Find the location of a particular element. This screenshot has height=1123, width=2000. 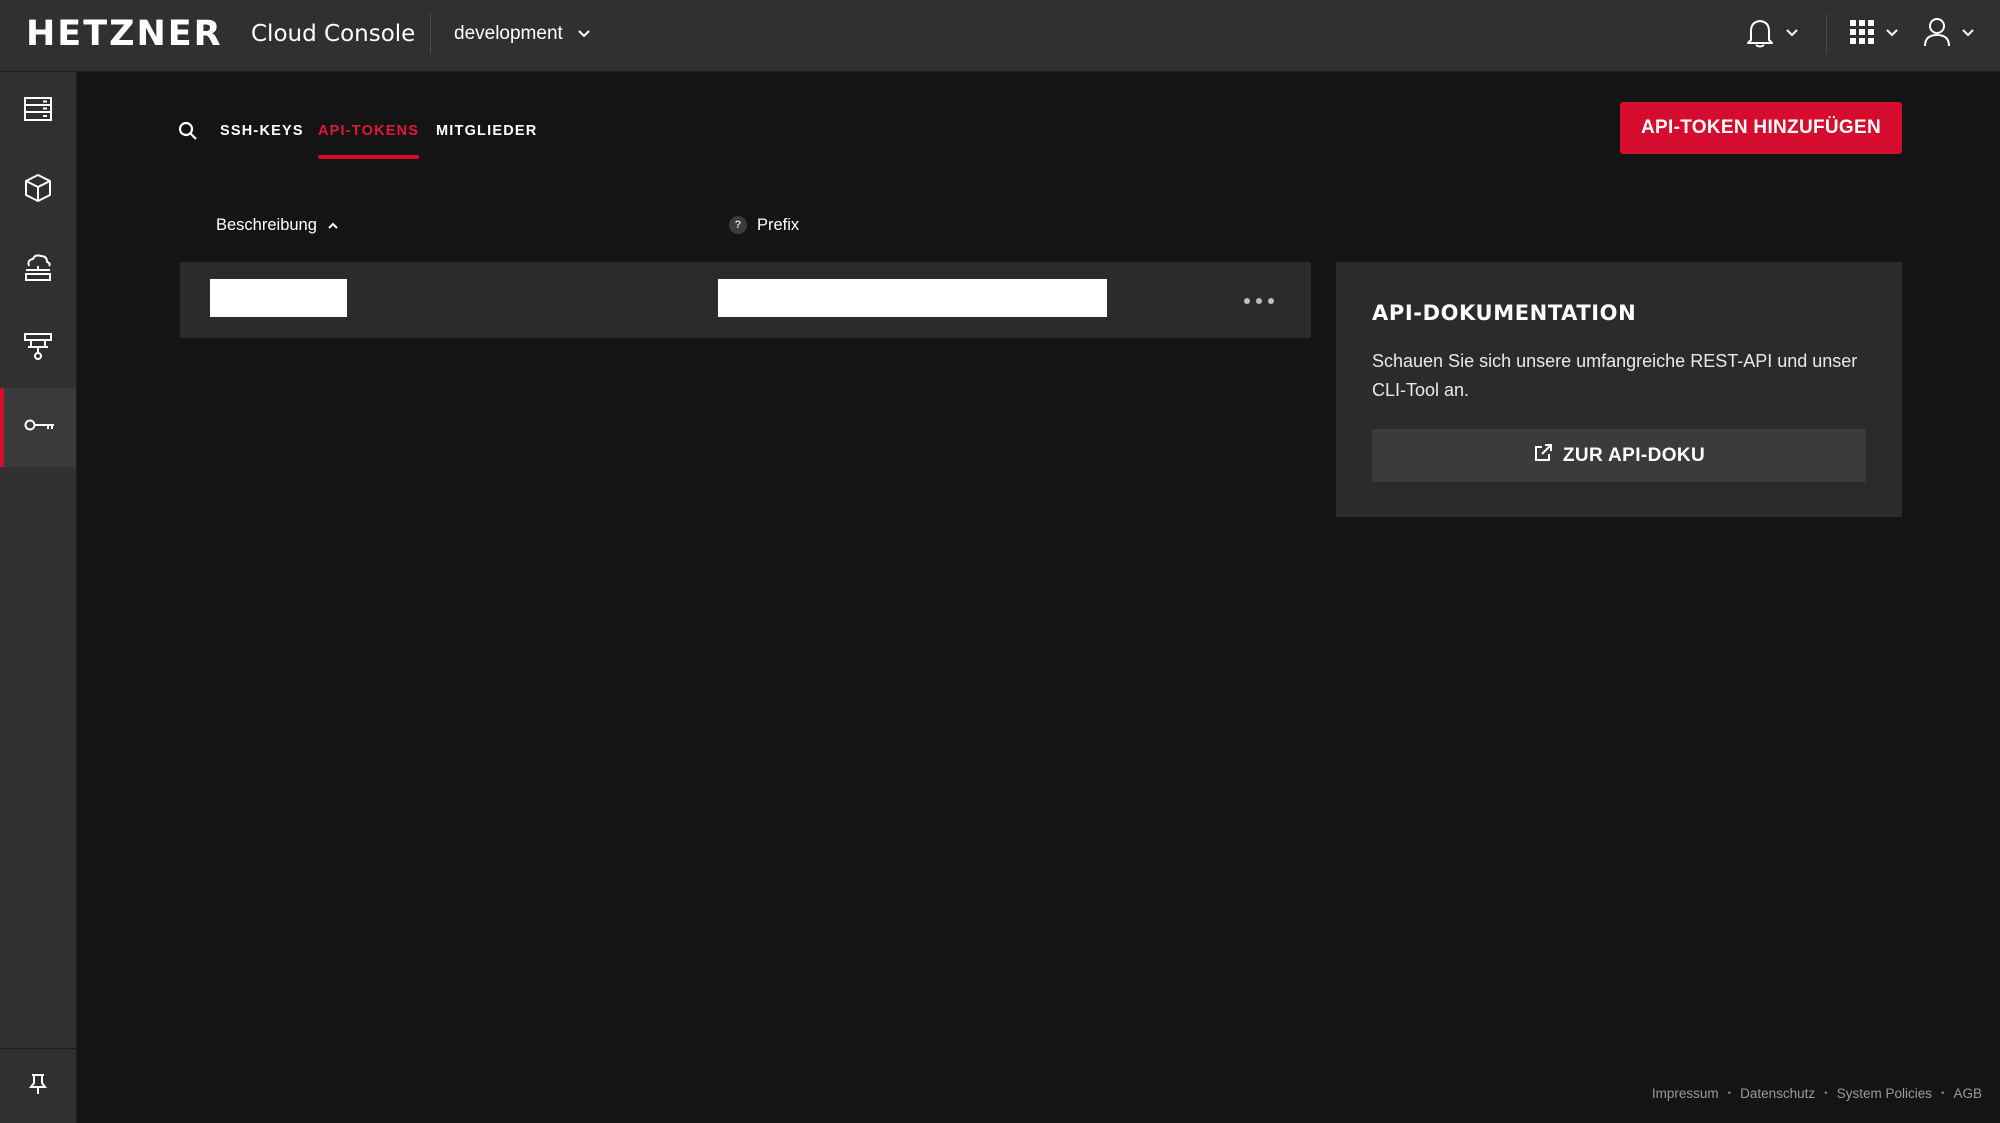

column-header-description: Beschreibung is located at coordinates (277, 225).